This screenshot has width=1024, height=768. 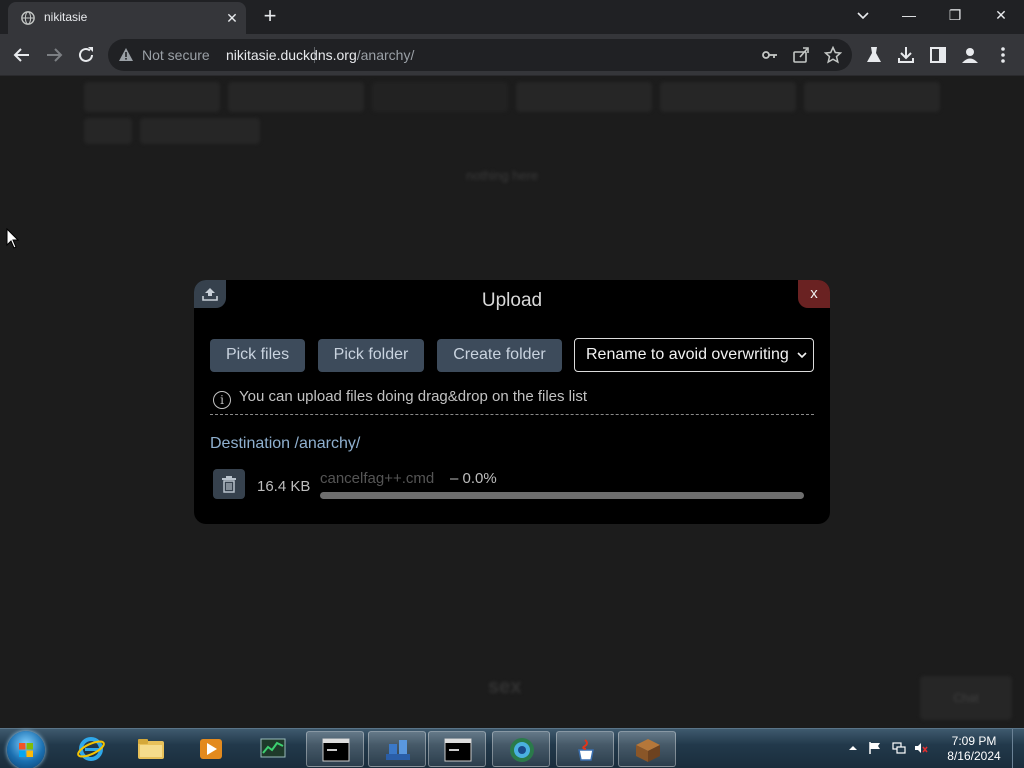 I want to click on tab-strip: nikitasie ✕ + — ❐ ✕, so click(x=512, y=17).